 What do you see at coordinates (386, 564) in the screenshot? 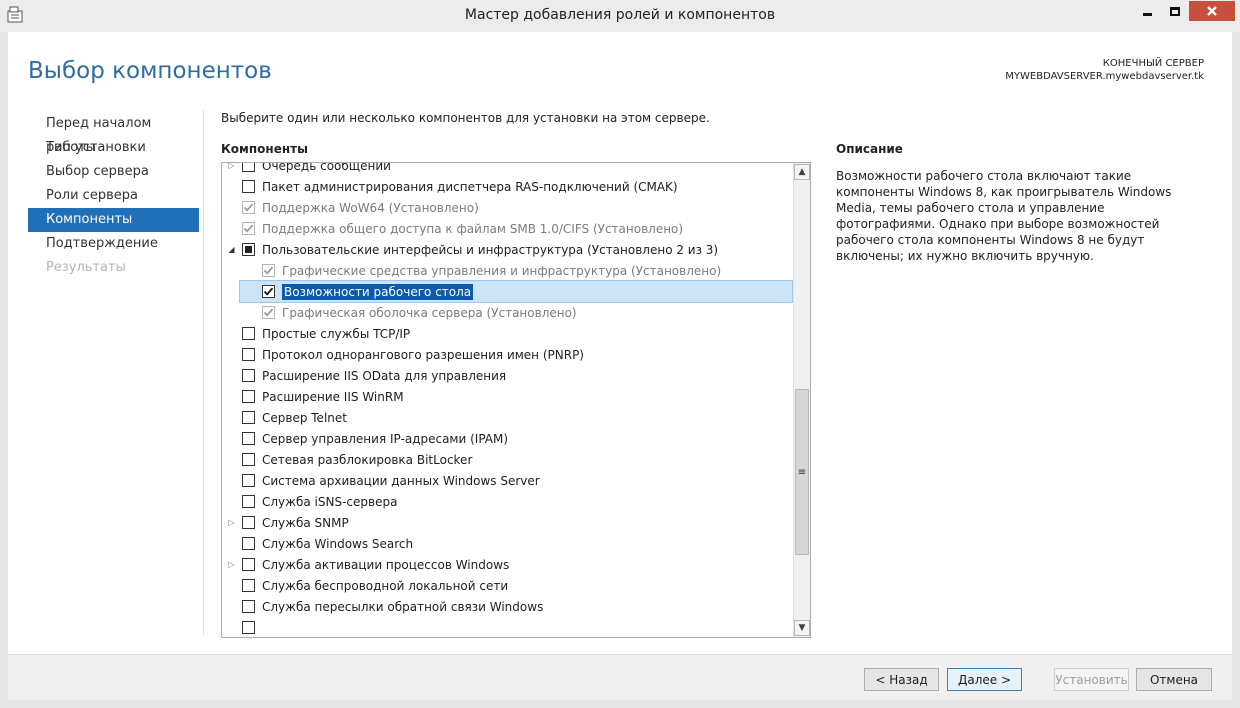
I see `feature-label: Служба активации процессов Windows` at bounding box center [386, 564].